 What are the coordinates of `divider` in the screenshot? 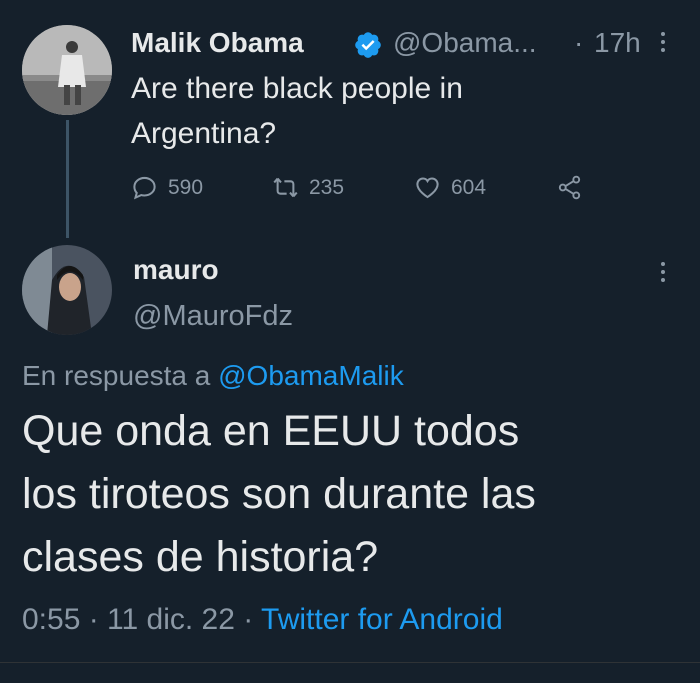 It's located at (350, 662).